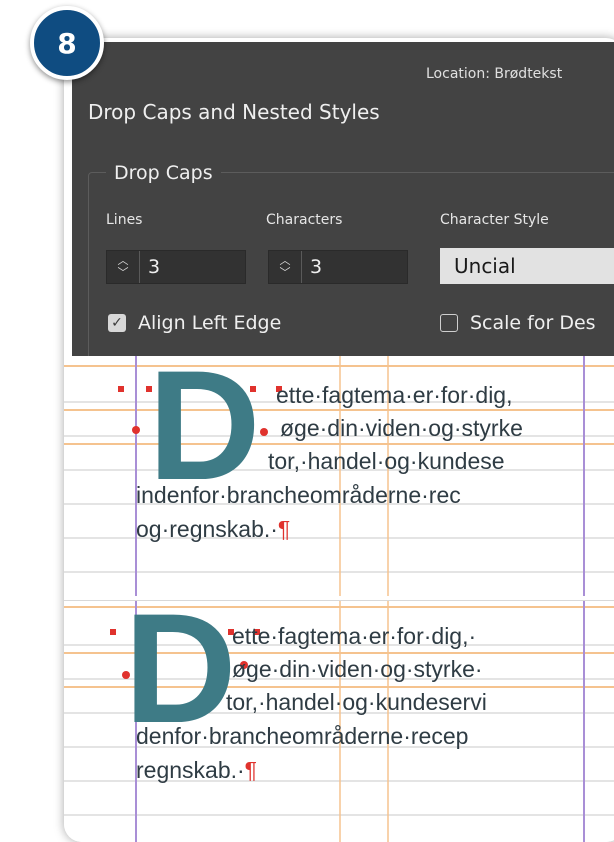  What do you see at coordinates (190, 770) in the screenshot?
I see `text-line: regnskab.·` at bounding box center [190, 770].